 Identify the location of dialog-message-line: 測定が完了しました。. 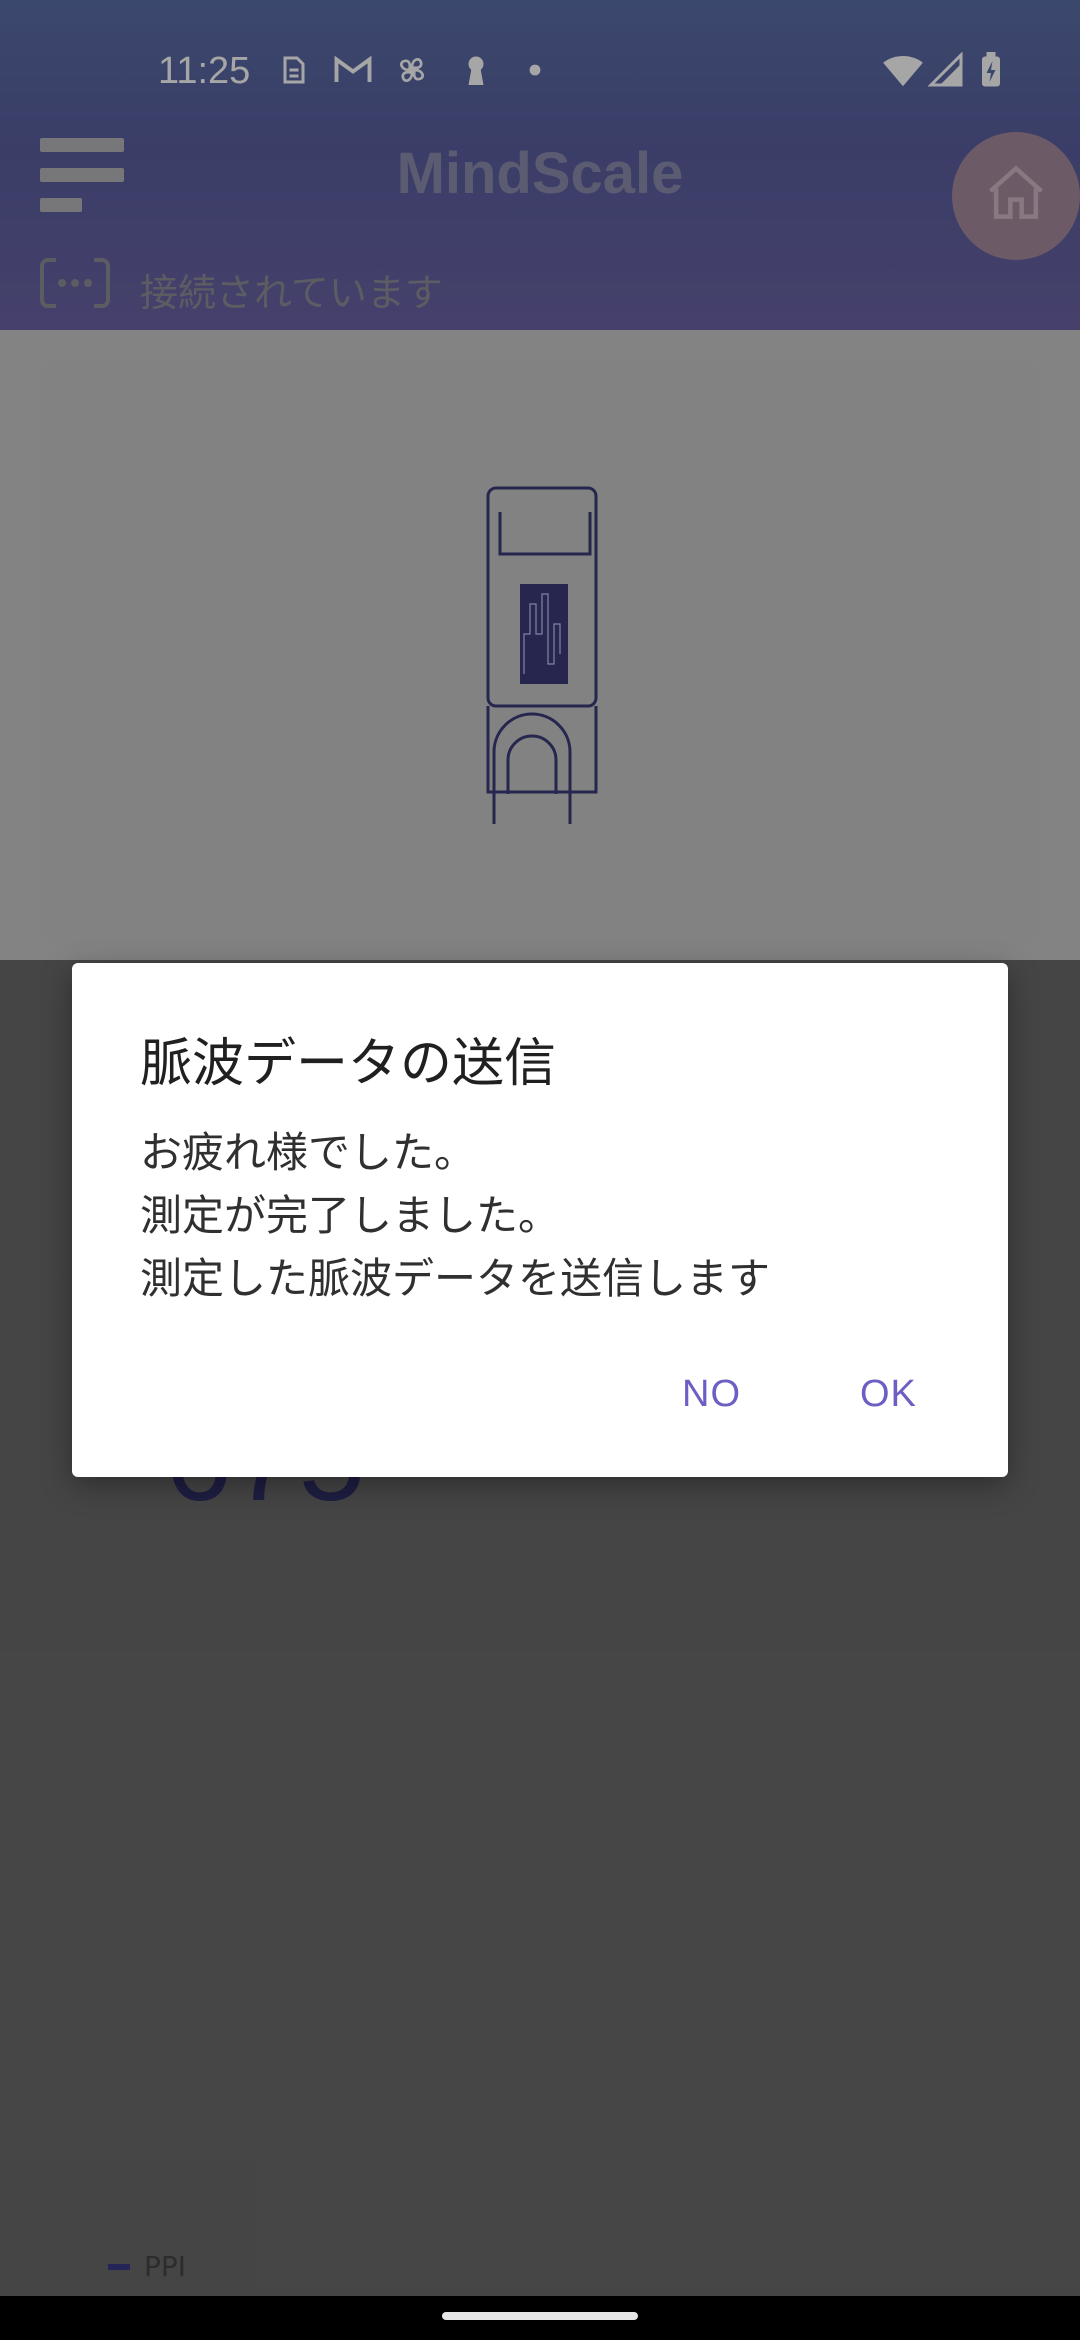
(350, 1215).